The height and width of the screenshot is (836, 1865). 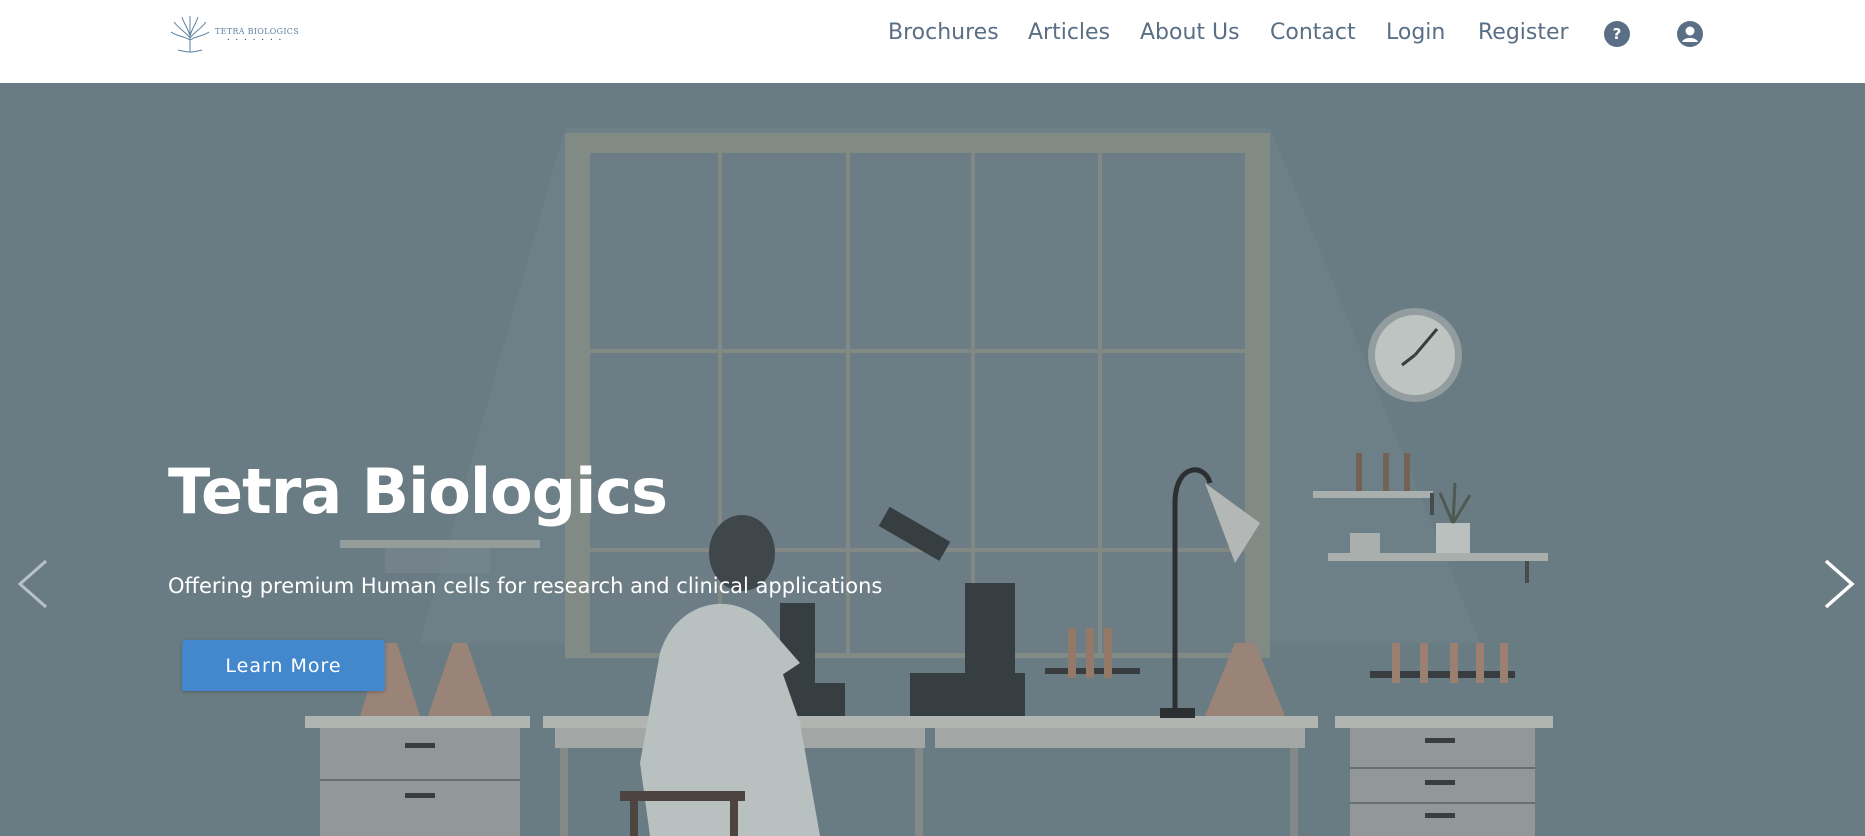 I want to click on nav-login: Login, so click(x=1415, y=32).